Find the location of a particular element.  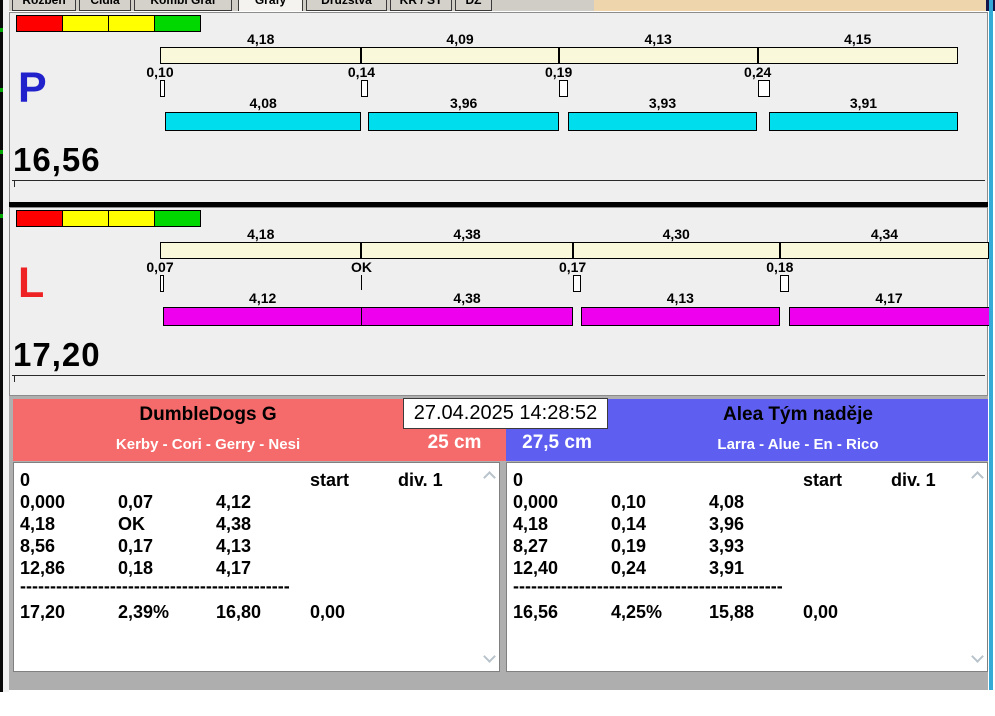

table-cell: 3,93 is located at coordinates (727, 546).